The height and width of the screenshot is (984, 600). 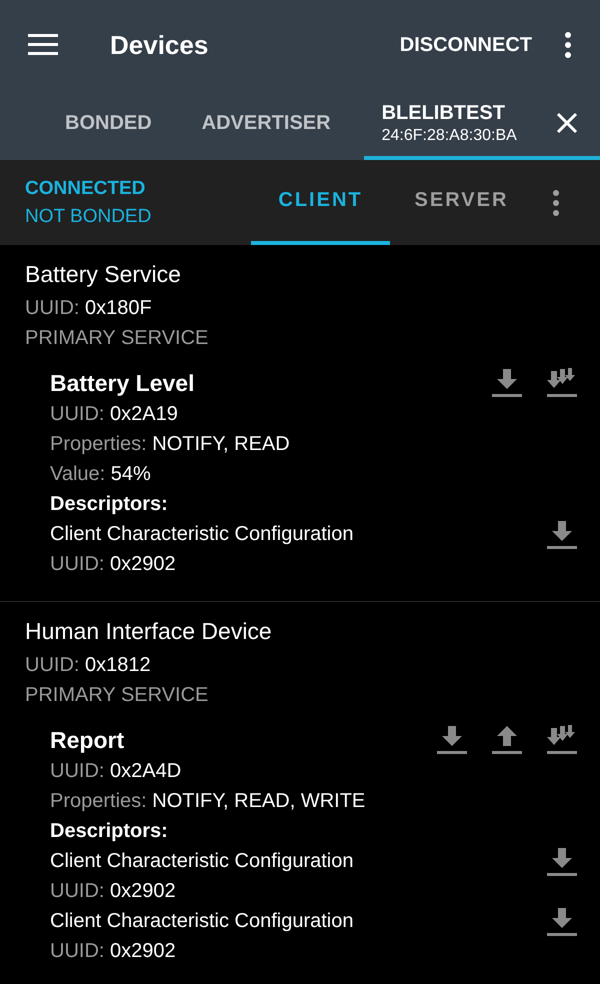 What do you see at coordinates (314, 474) in the screenshot?
I see `characteristic-field: Value: 54%` at bounding box center [314, 474].